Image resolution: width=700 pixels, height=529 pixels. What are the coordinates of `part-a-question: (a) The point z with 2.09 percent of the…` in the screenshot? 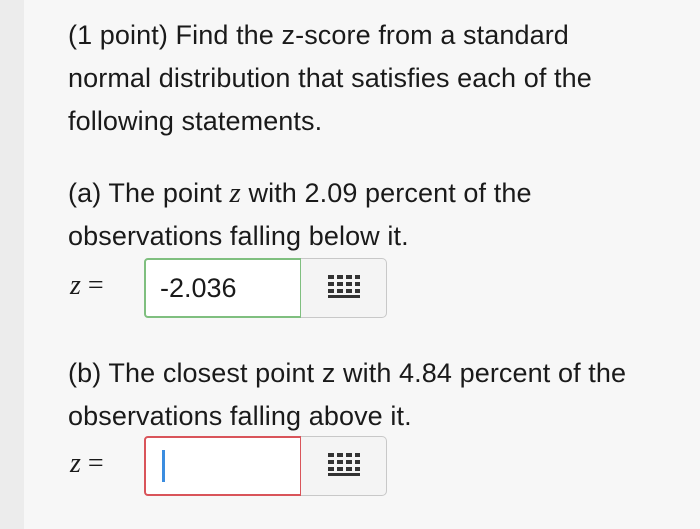 It's located at (383, 215).